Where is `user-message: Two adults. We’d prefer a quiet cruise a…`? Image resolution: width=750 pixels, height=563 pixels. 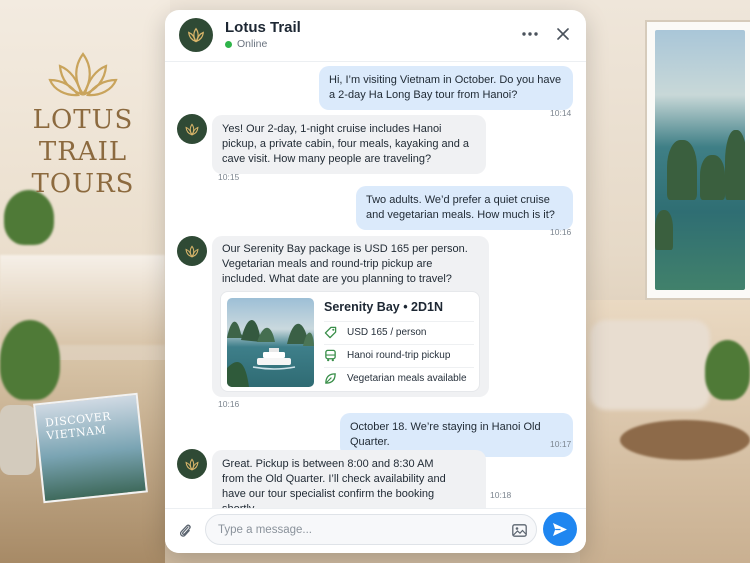
user-message: Two adults. We’d prefer a quiet cruise a… is located at coordinates (464, 208).